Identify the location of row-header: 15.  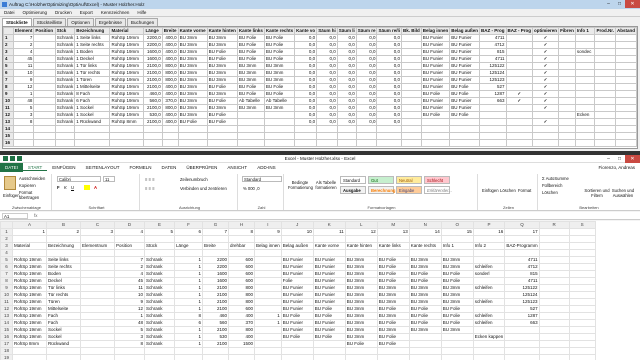
(6, 330).